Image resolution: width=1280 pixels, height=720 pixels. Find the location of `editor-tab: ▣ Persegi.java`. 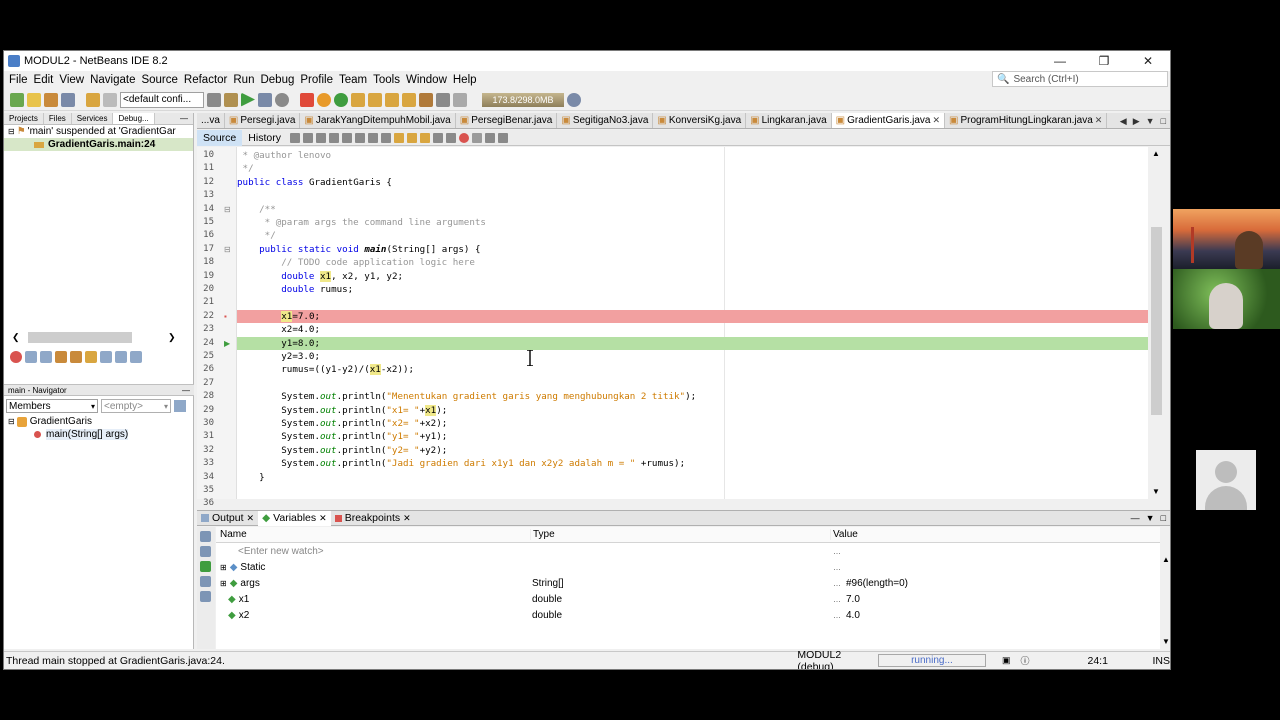

editor-tab: ▣ Persegi.java is located at coordinates (263, 120).